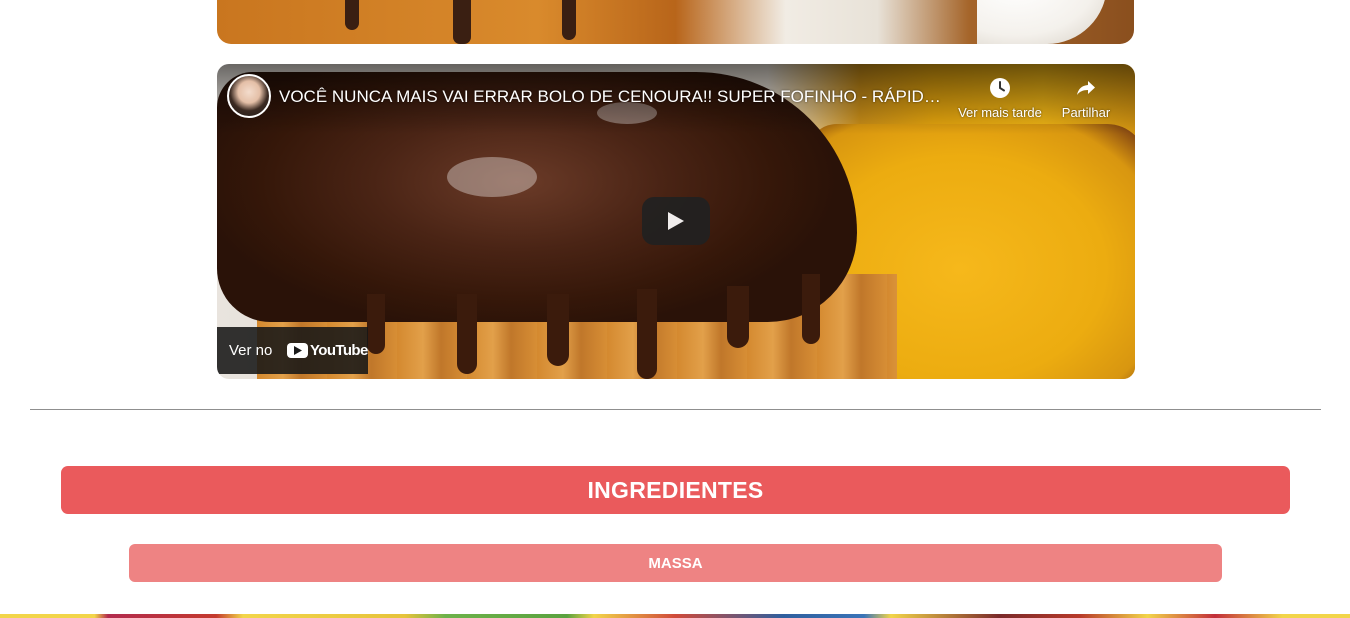 The width and height of the screenshot is (1350, 618). Describe the element at coordinates (675, 22) in the screenshot. I see `recipe-photo` at that location.